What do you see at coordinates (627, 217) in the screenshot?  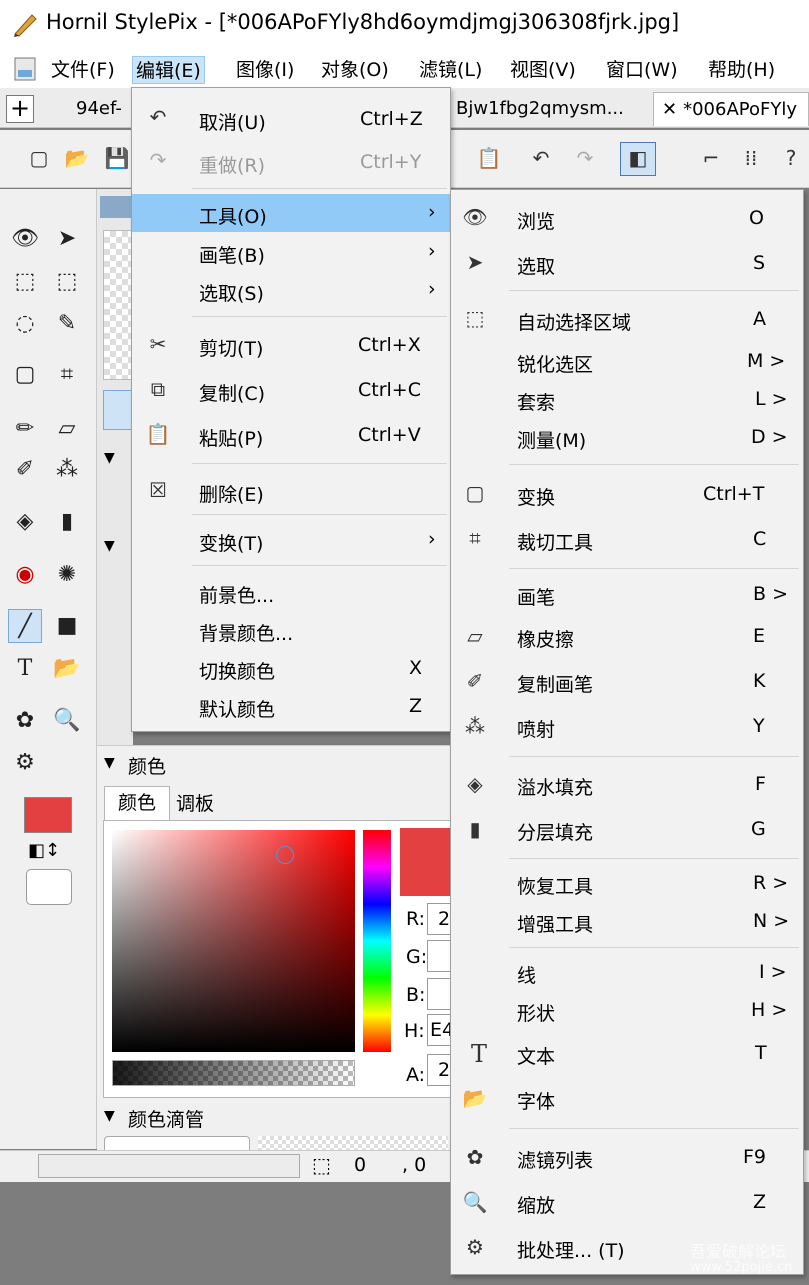 I see `submenu-browse: 👁 浏览 O` at bounding box center [627, 217].